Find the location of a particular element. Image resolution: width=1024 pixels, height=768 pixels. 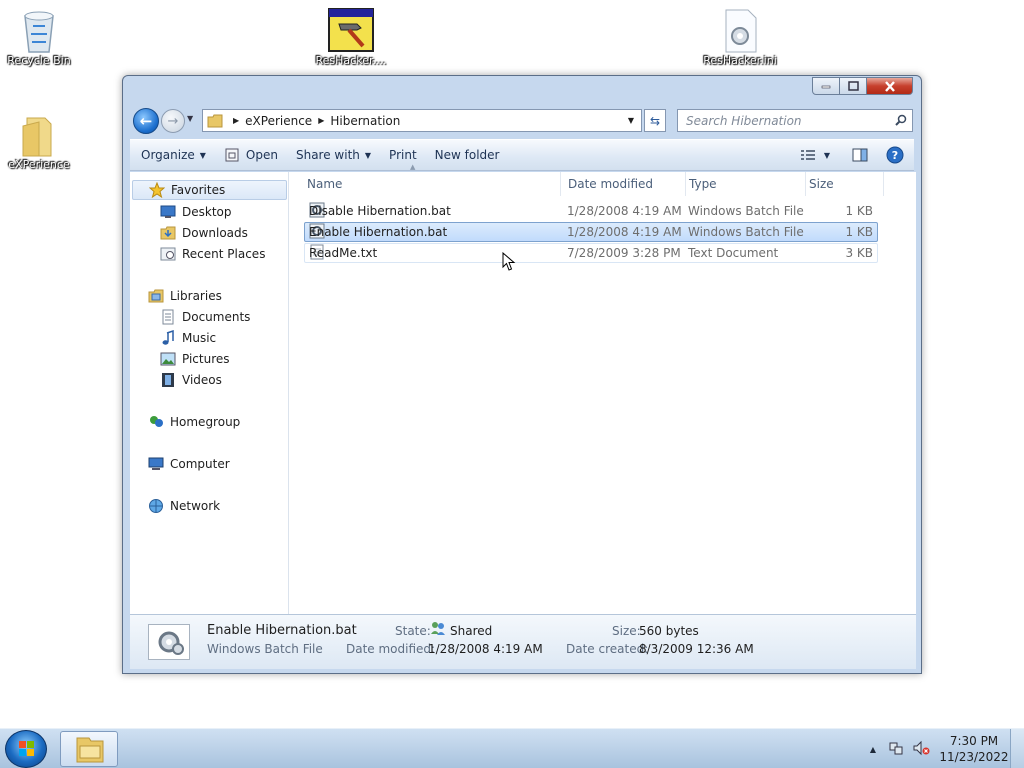

column-header-date-modified: Date modified is located at coordinates (625, 184).